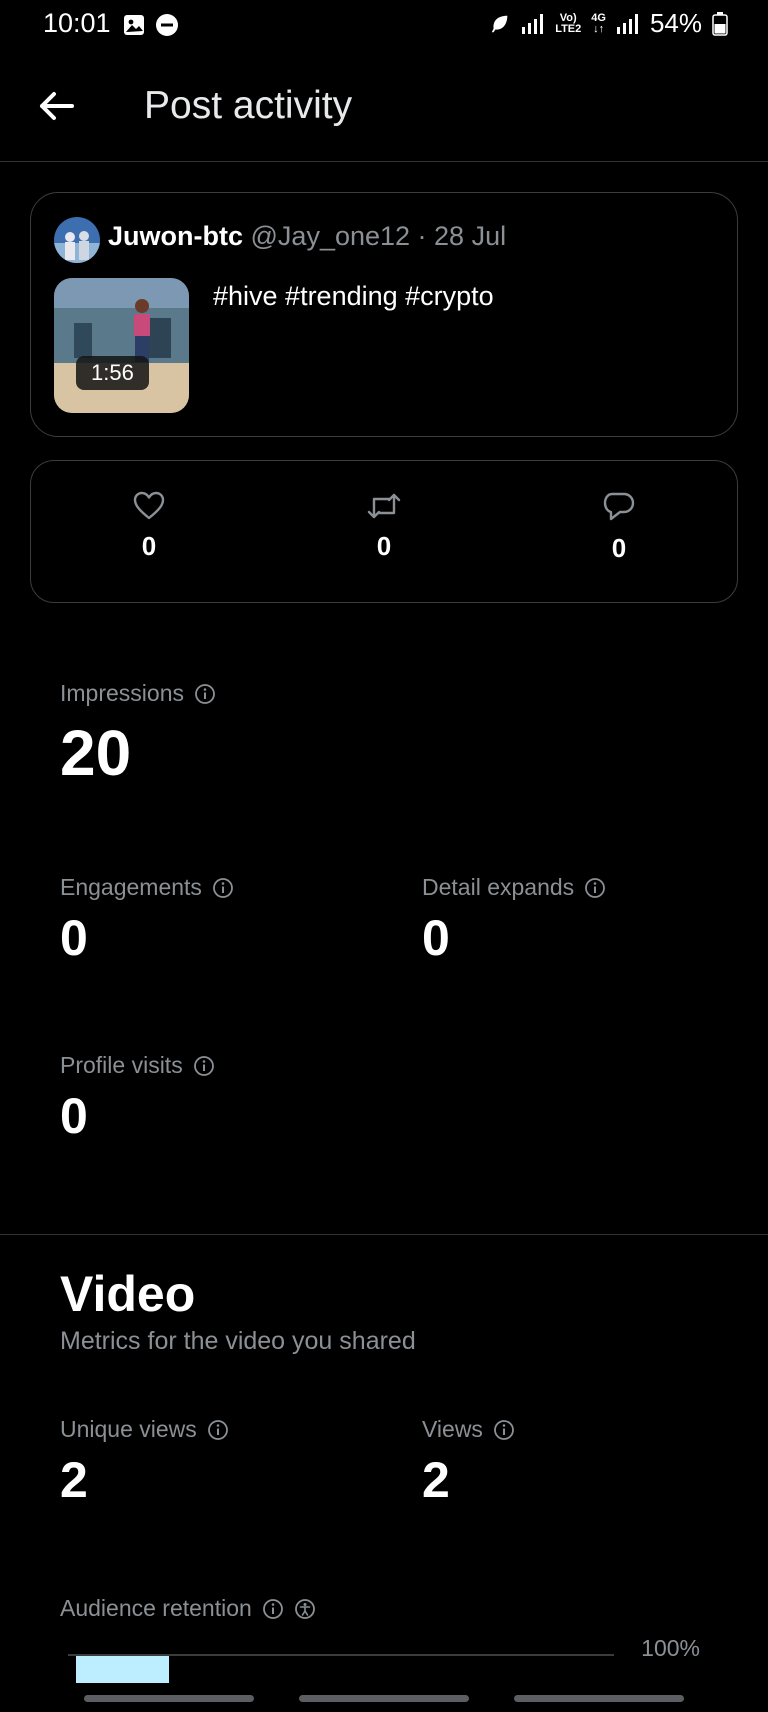 This screenshot has width=768, height=1712. I want to click on detail-expands-label: Detail expands, so click(498, 887).